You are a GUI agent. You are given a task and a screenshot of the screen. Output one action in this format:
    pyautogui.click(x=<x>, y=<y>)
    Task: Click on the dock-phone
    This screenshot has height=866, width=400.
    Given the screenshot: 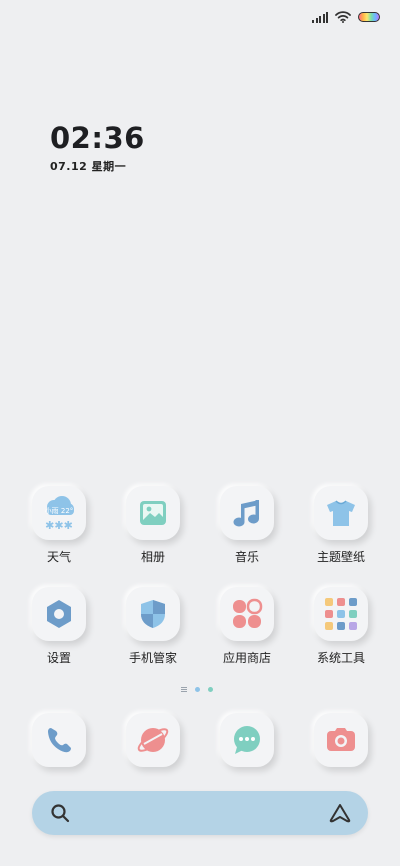 What is the action you would take?
    pyautogui.click(x=59, y=740)
    